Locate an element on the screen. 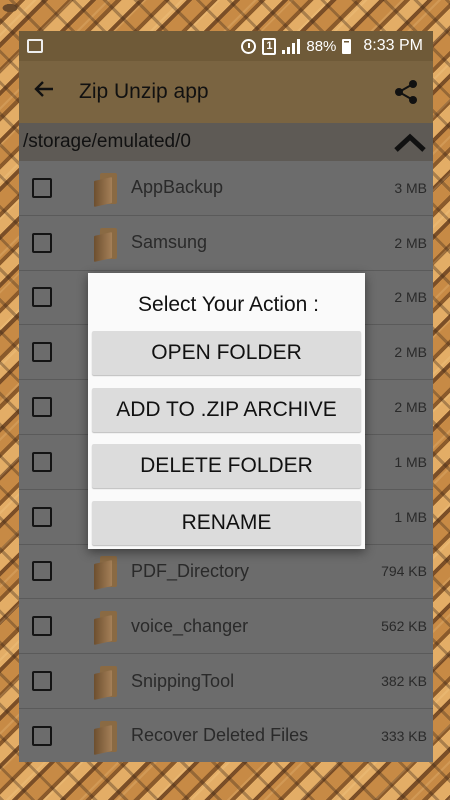 The height and width of the screenshot is (800, 450). rename-button: RENAME is located at coordinates (226, 522).